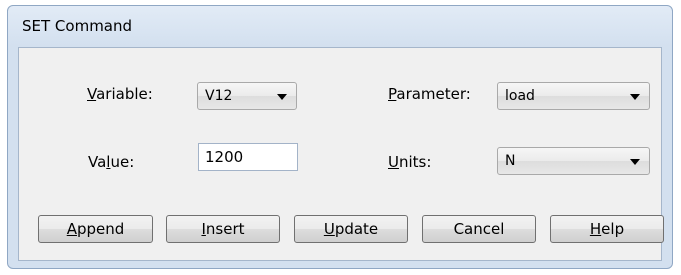  Describe the element at coordinates (410, 162) in the screenshot. I see `units-label: Units:` at that location.